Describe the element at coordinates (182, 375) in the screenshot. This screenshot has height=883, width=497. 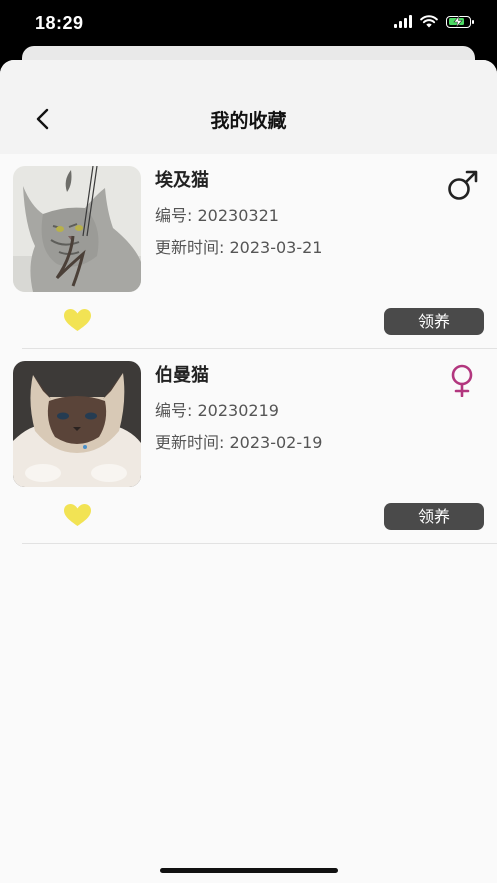
I see `pet-name: 伯曼猫` at that location.